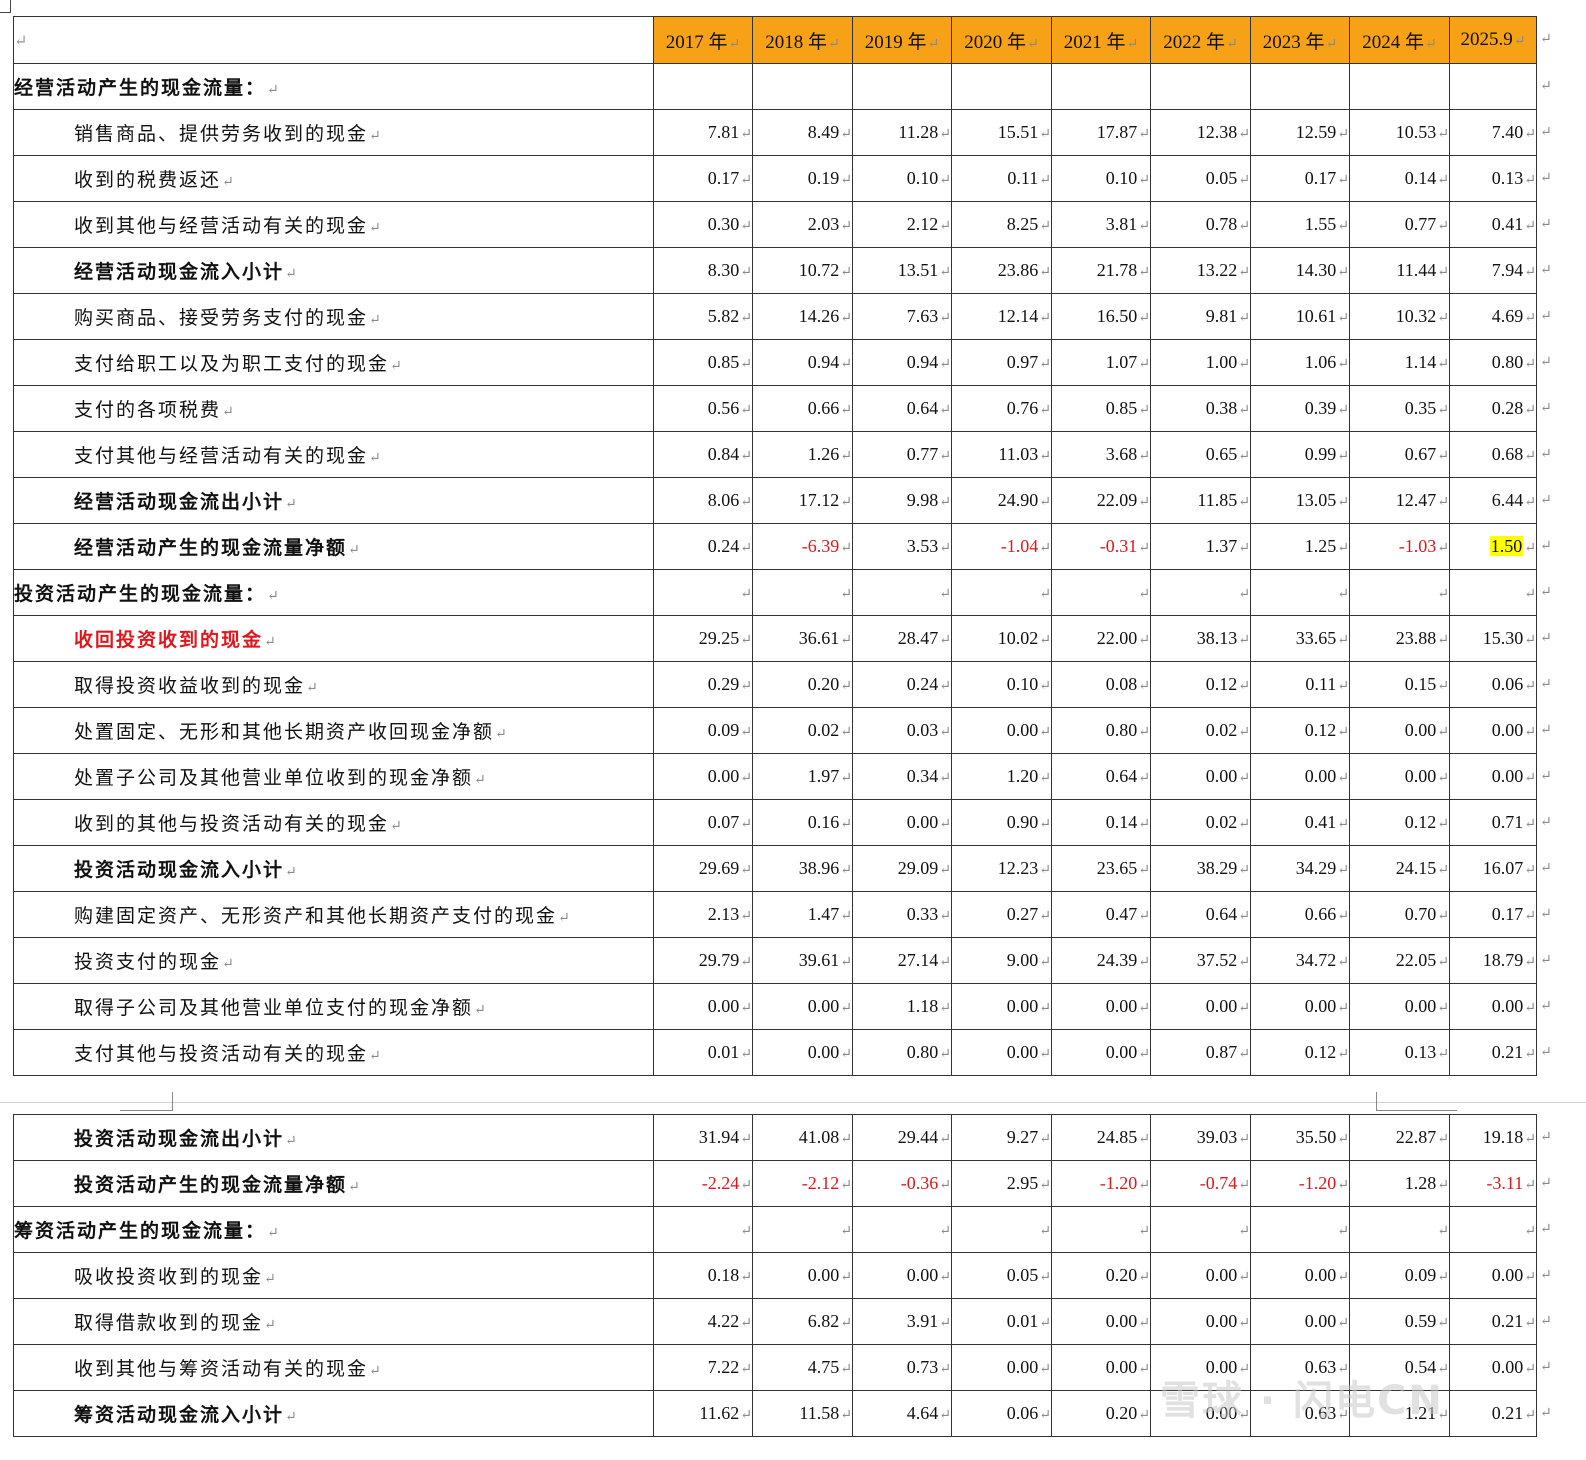 The width and height of the screenshot is (1586, 1460). I want to click on row-label-text: 支付其他与经营活动有关的现金, so click(221, 456).